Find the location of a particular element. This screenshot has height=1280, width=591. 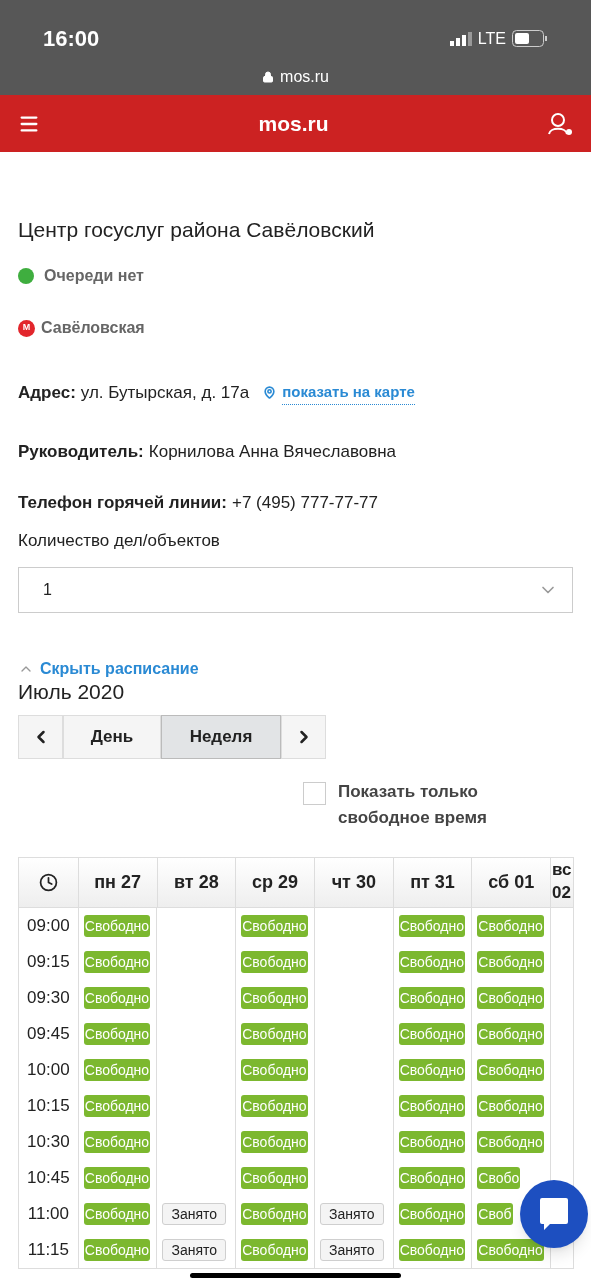

clock: 16:00 is located at coordinates (71, 39).